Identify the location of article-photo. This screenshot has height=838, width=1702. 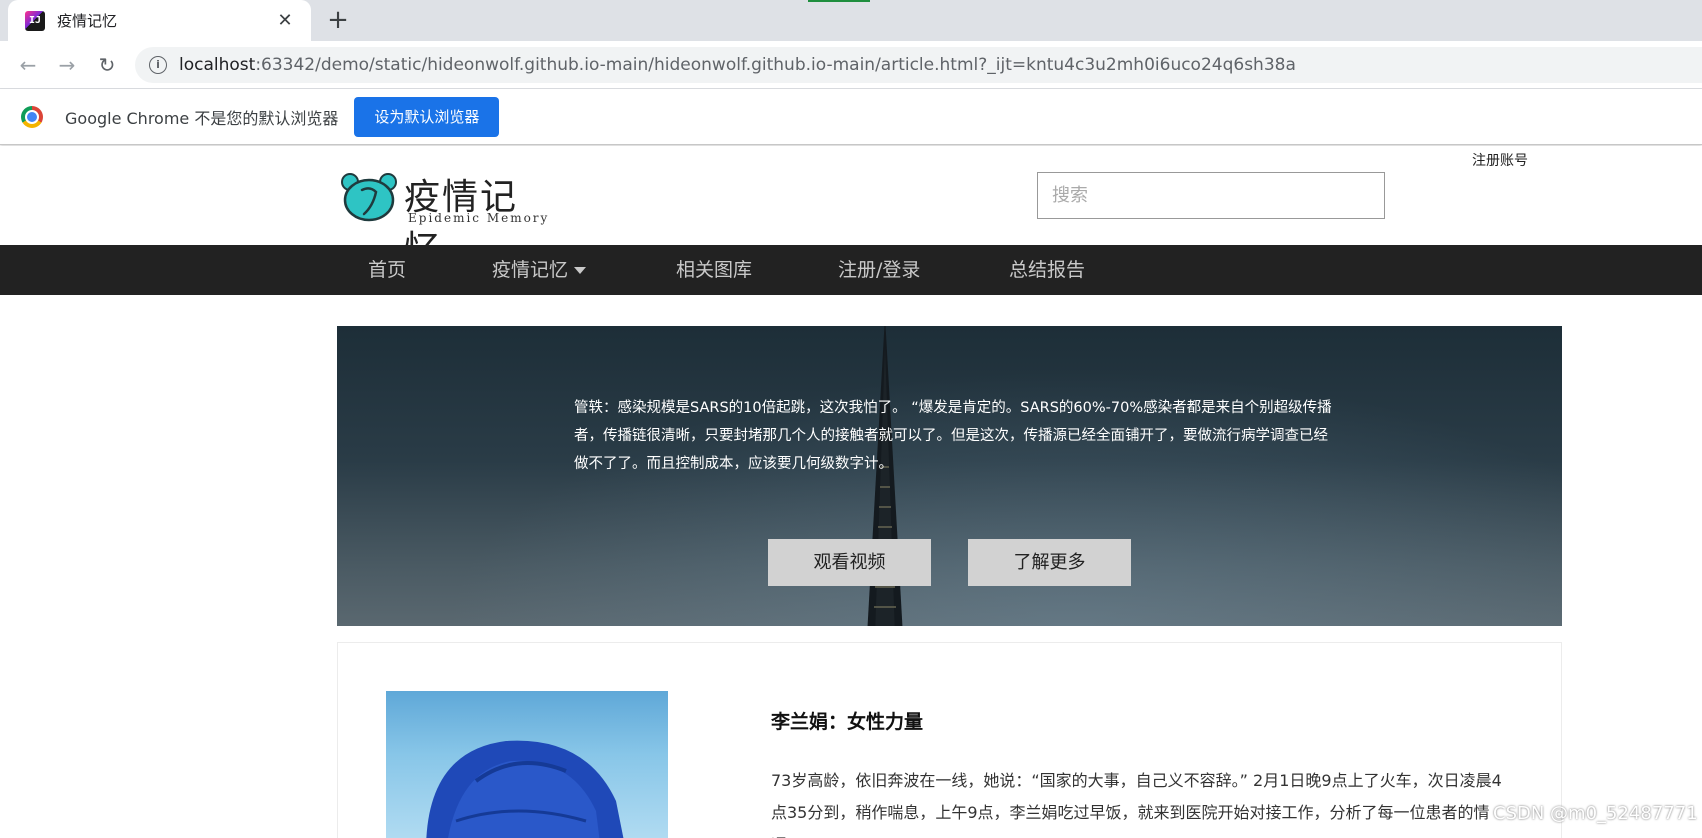
(527, 764).